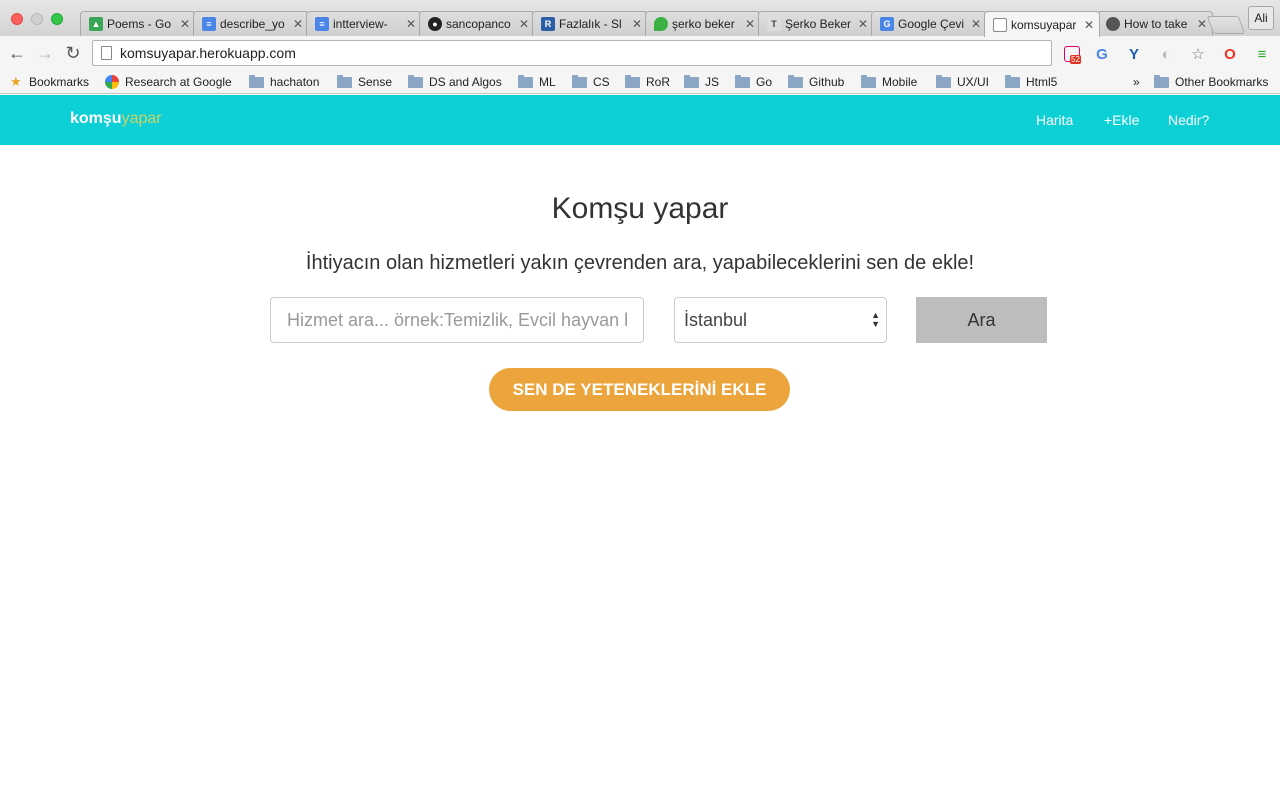 Image resolution: width=1280 pixels, height=800 pixels. Describe the element at coordinates (887, 24) in the screenshot. I see `google-translate-icon: G` at that location.